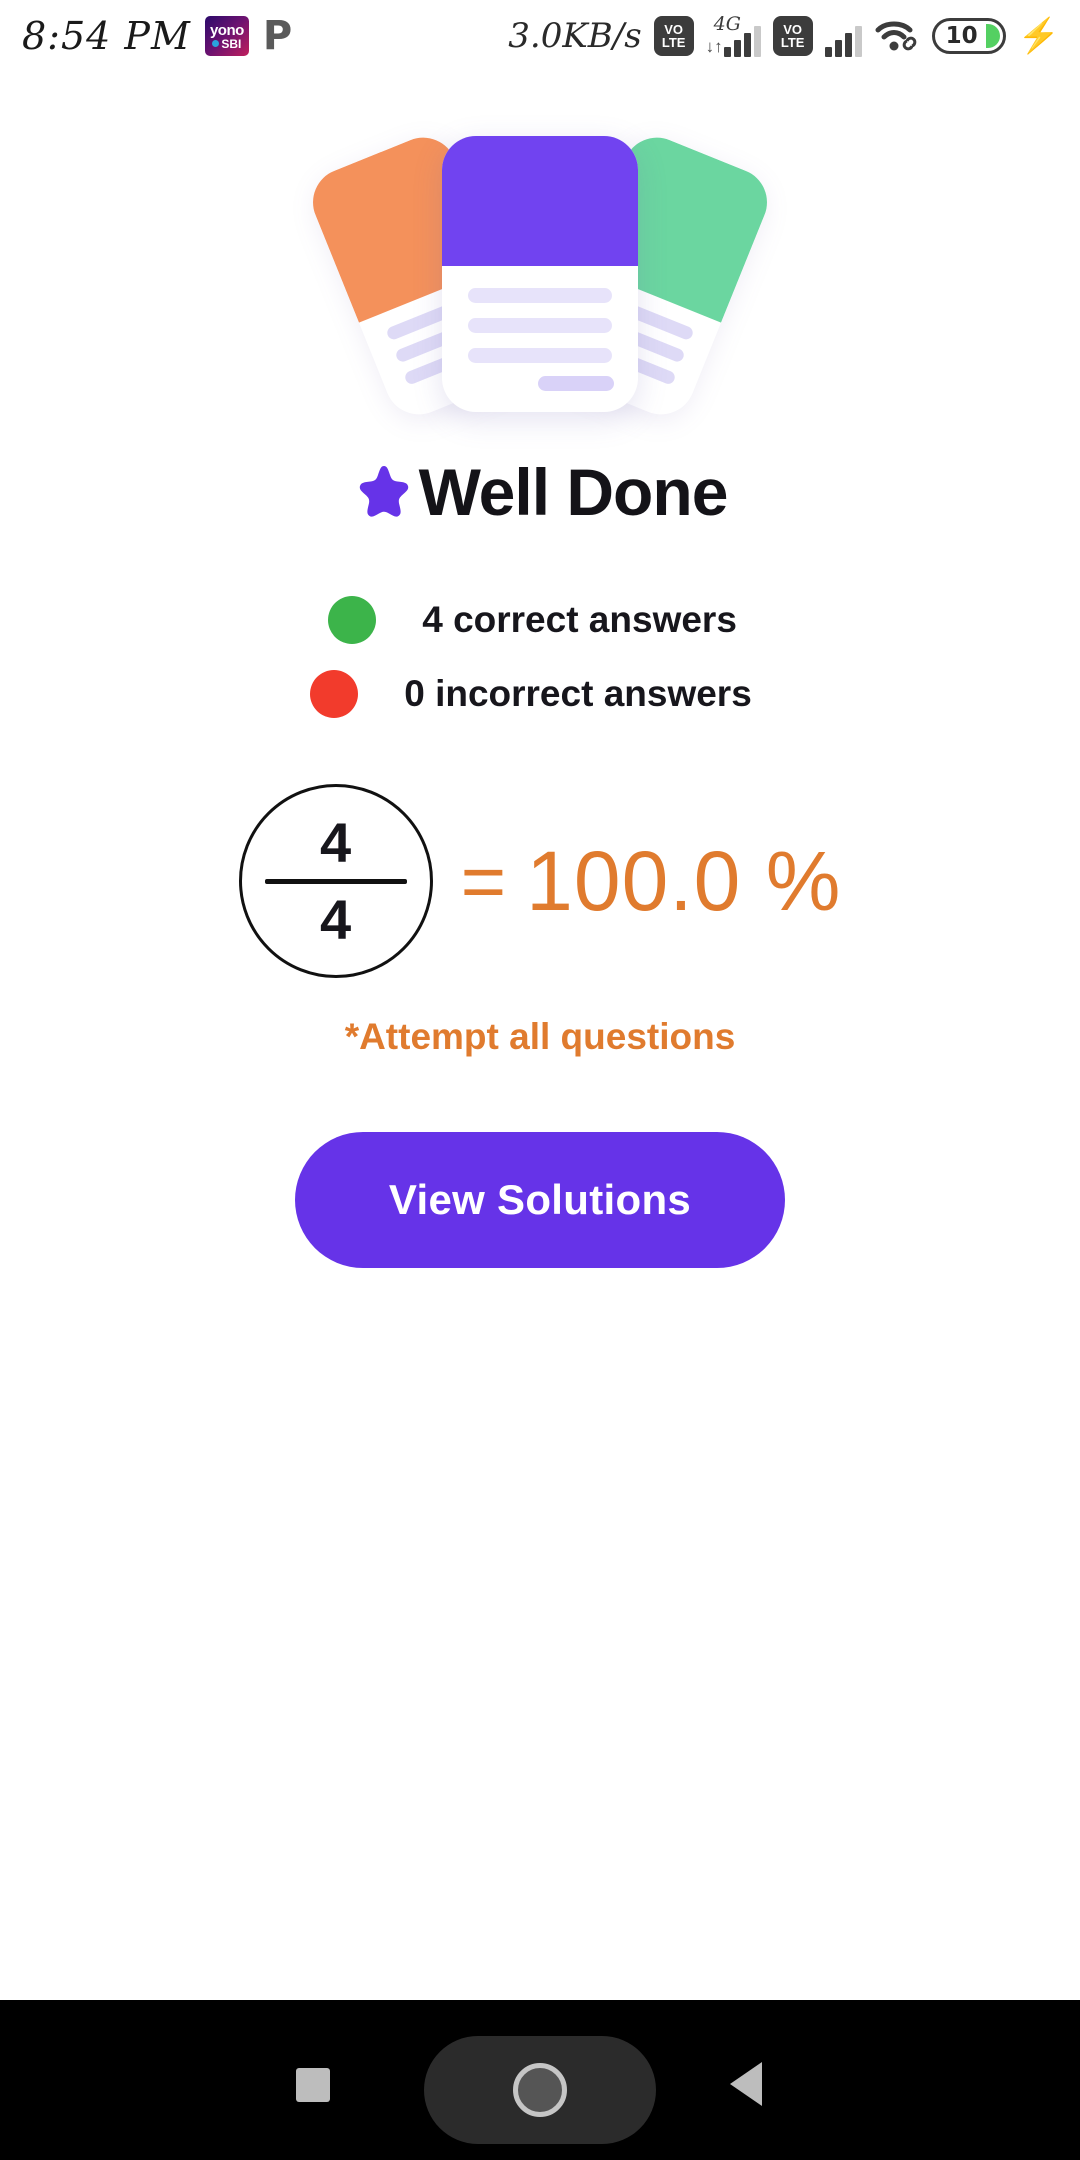 The image size is (1080, 2160). I want to click on home-circle-button, so click(540, 2090).